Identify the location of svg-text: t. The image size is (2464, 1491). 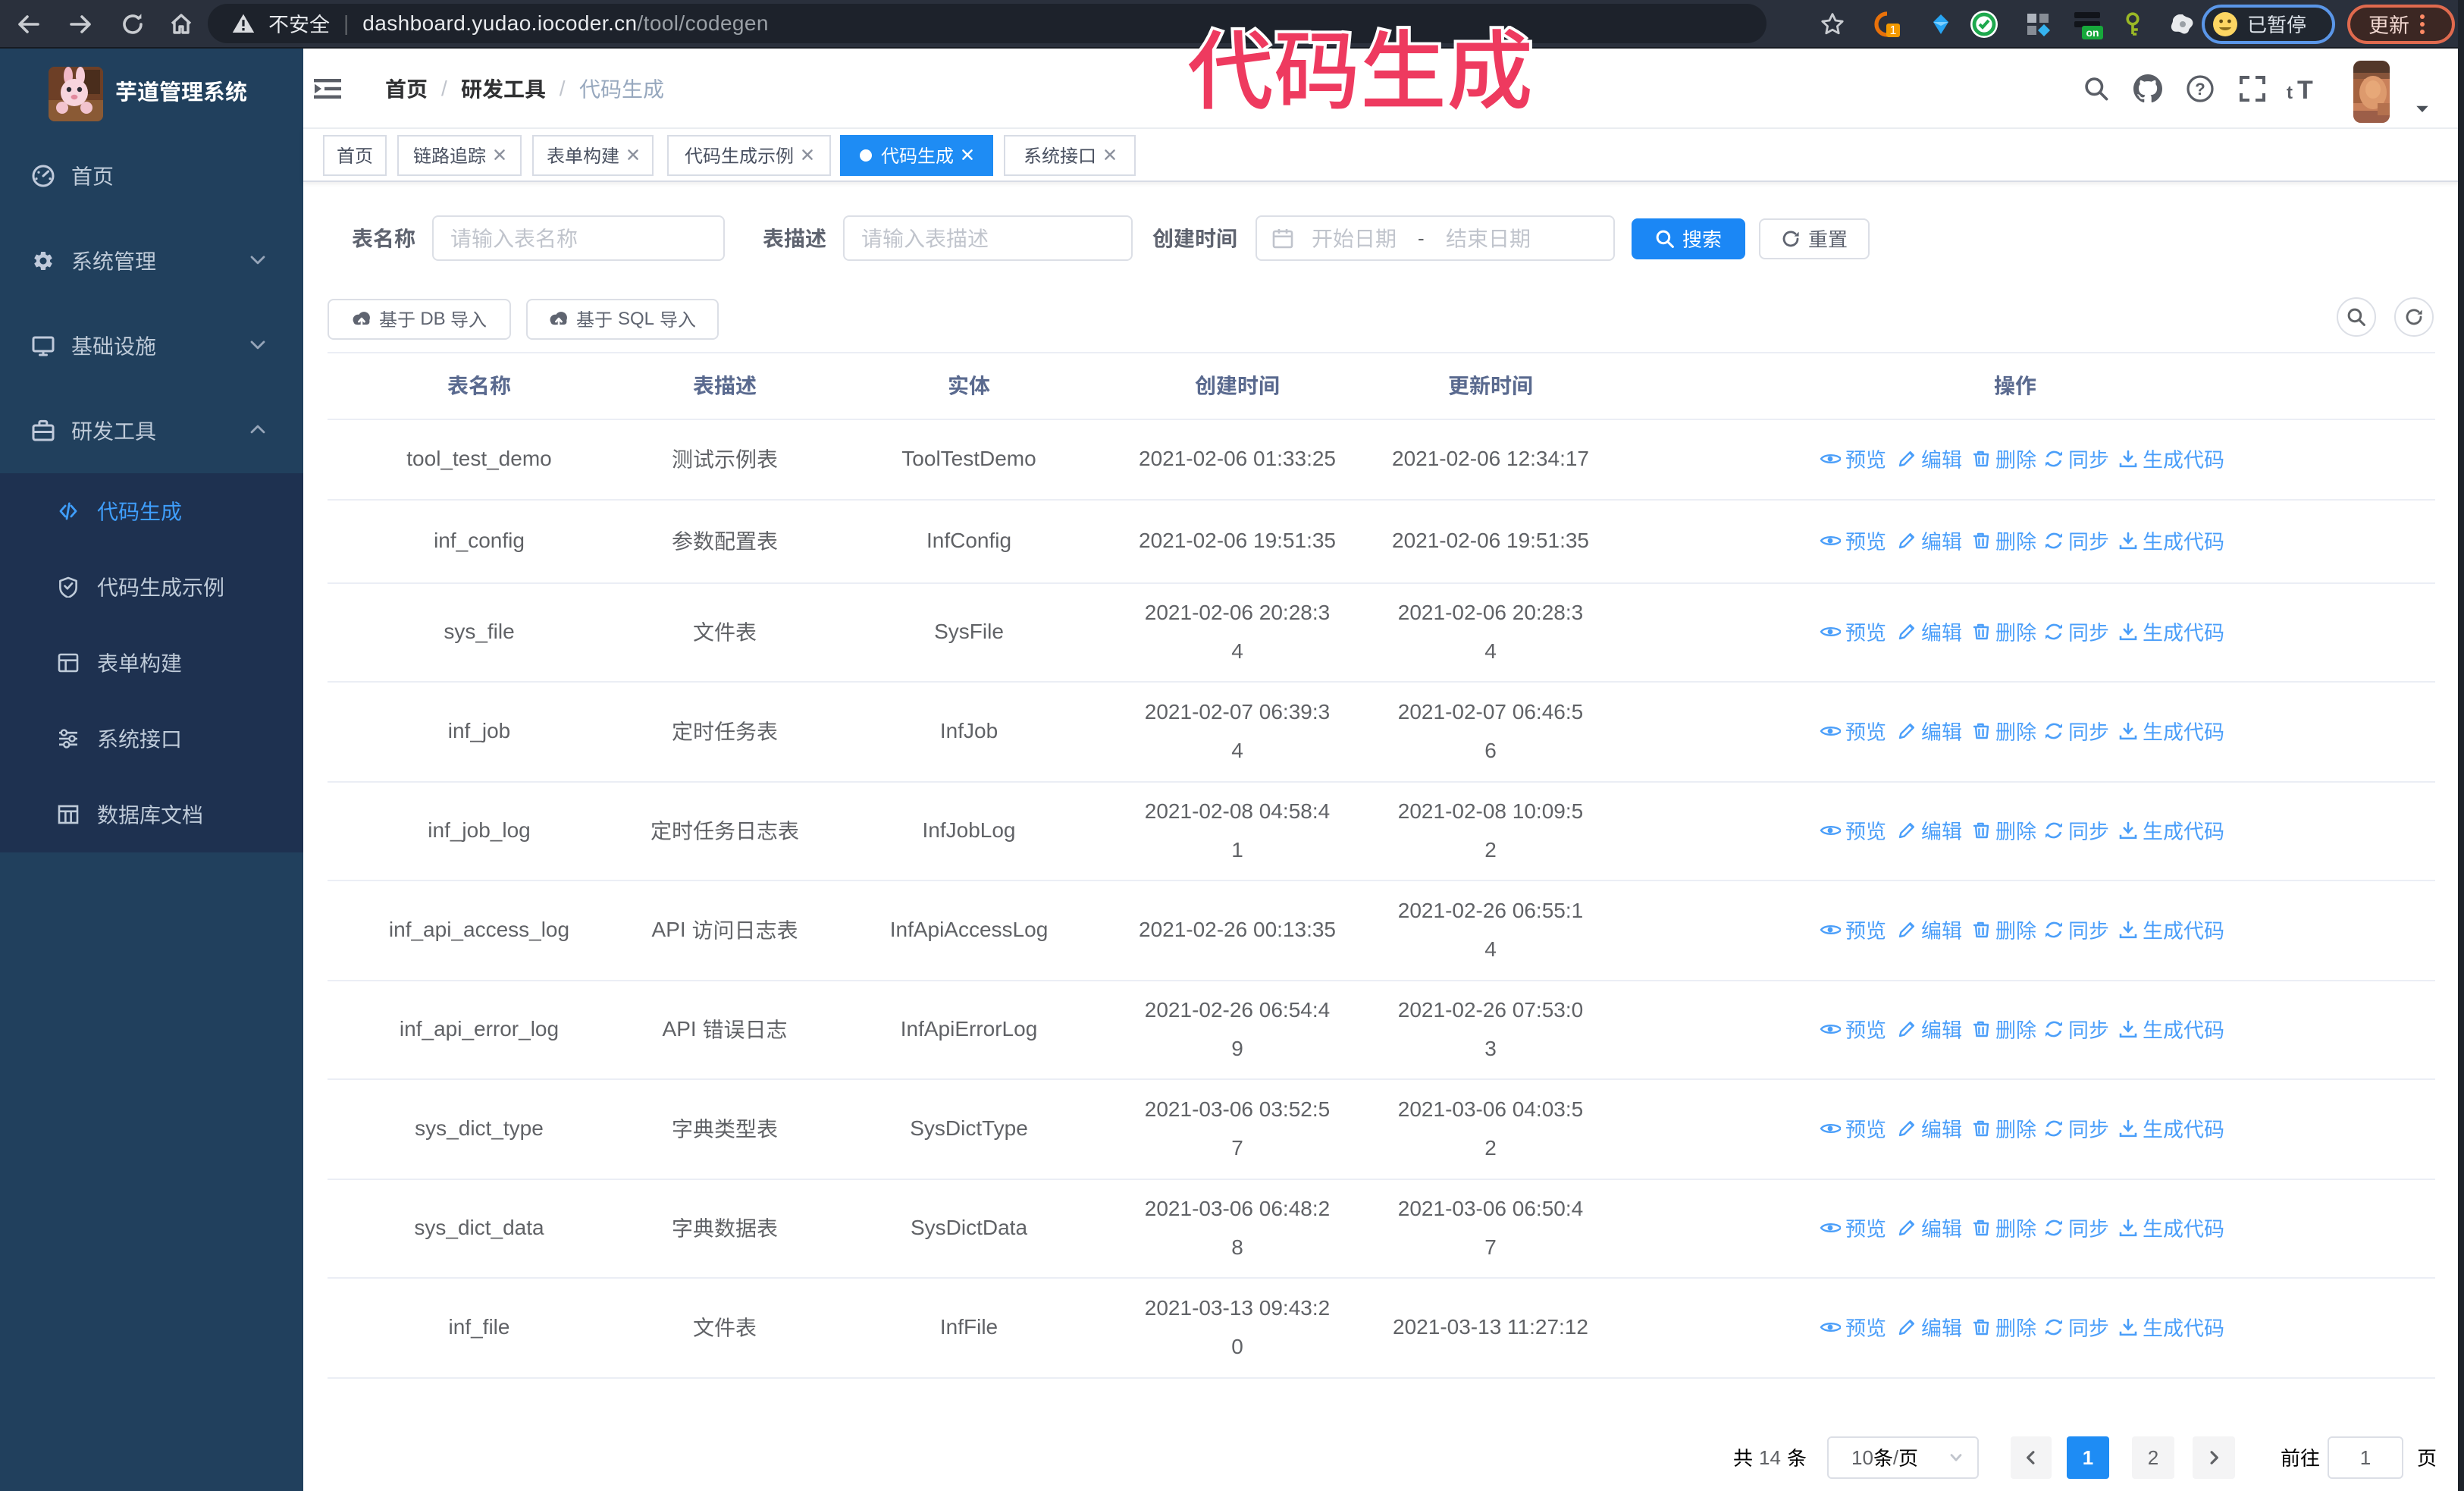
(2290, 92).